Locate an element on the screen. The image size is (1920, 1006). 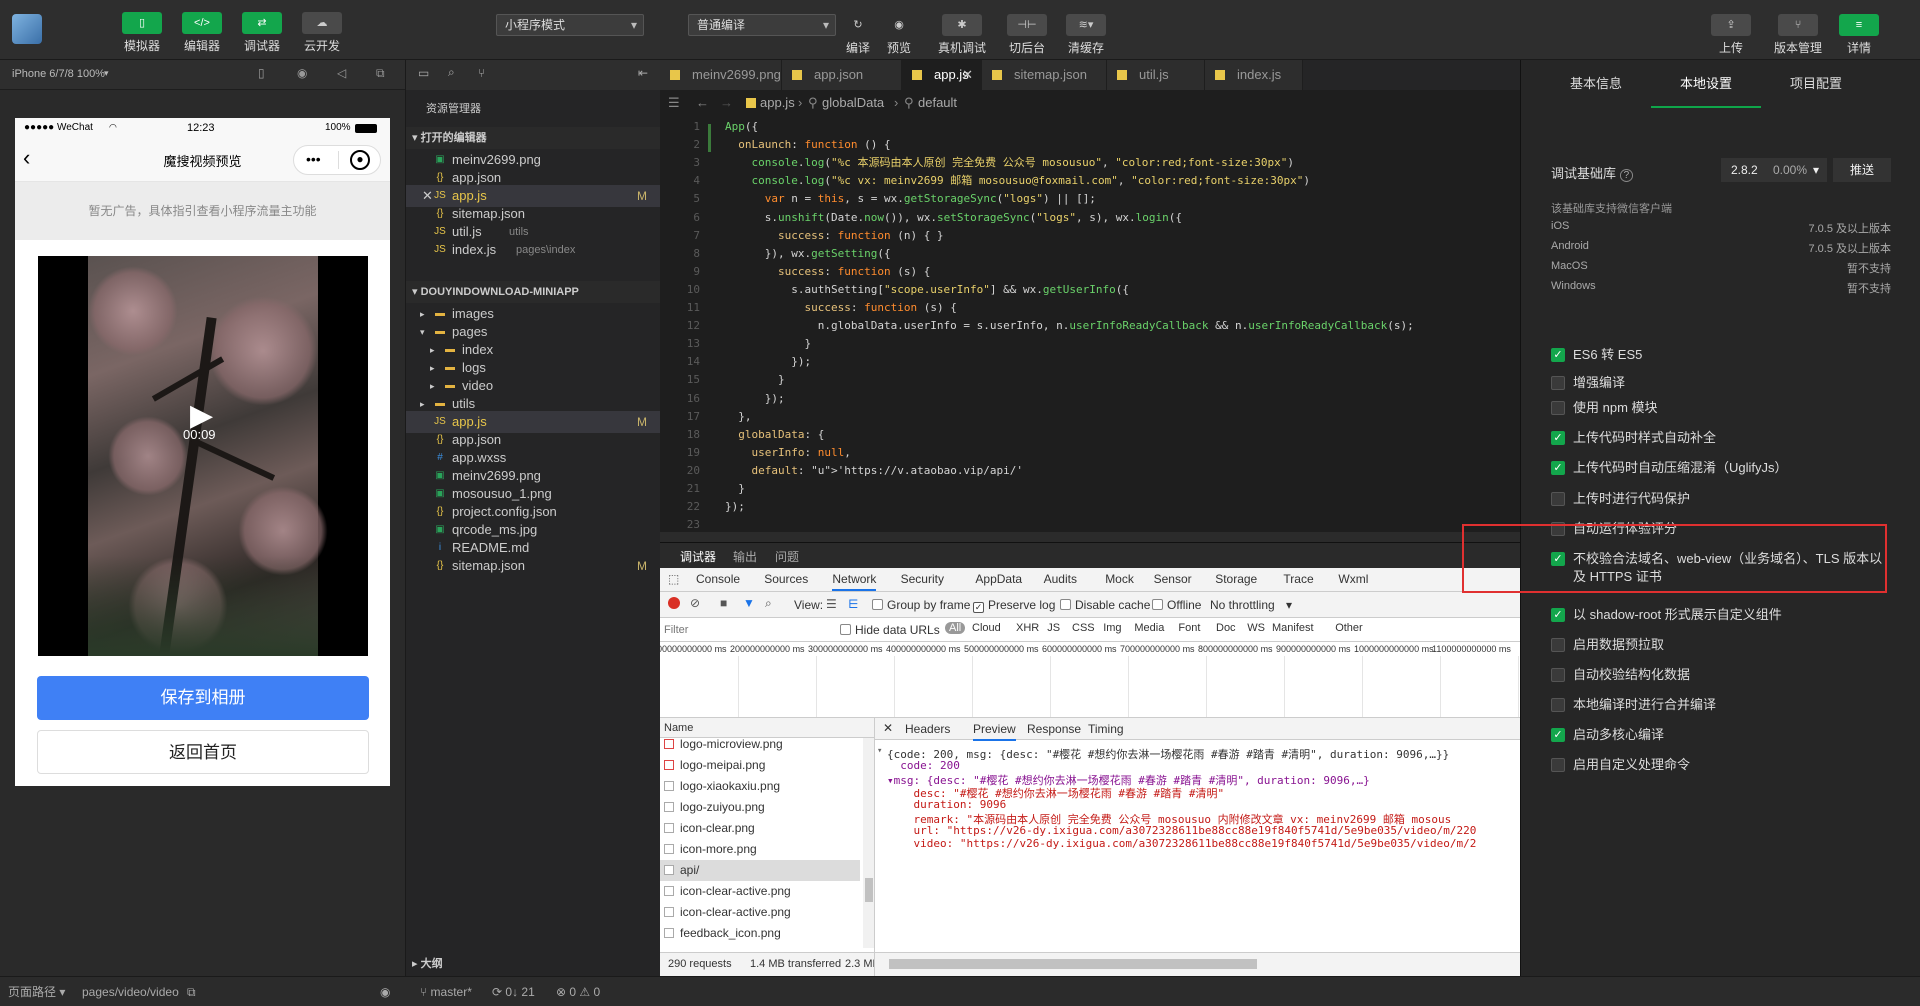
request-row: icon-clear-active.png is located at coordinates (769, 891).